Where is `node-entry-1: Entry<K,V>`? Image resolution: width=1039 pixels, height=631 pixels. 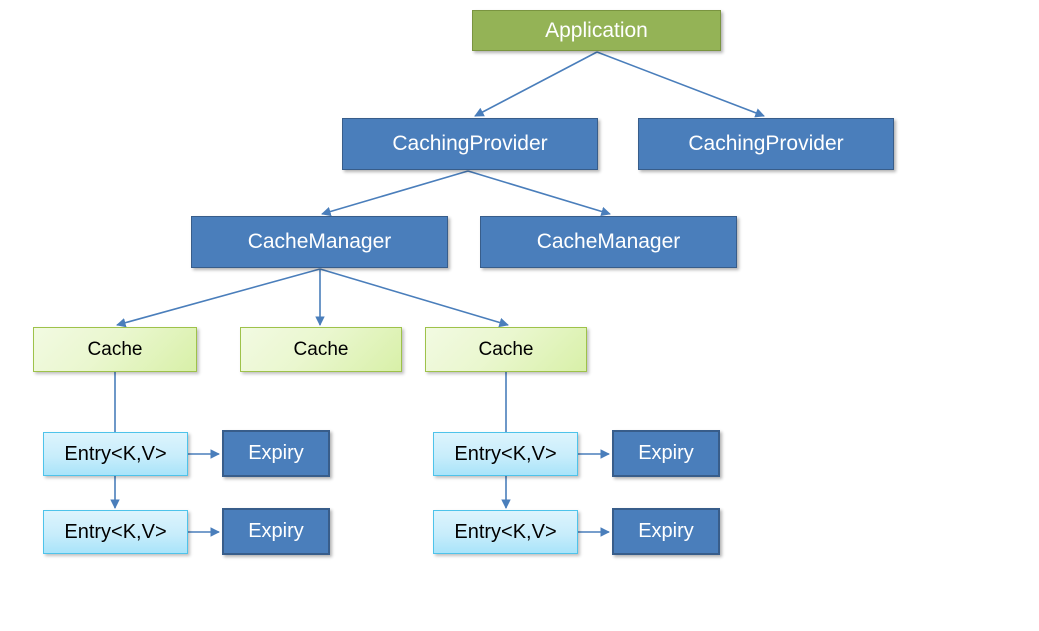
node-entry-1: Entry<K,V> is located at coordinates (115, 454).